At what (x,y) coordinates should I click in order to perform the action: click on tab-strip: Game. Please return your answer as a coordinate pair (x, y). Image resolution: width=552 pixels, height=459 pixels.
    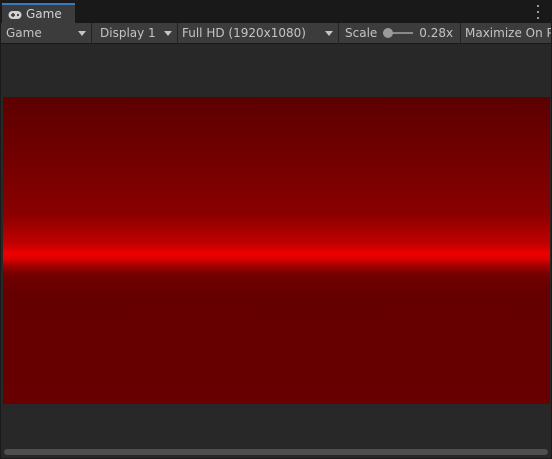
    Looking at the image, I should click on (276, 12).